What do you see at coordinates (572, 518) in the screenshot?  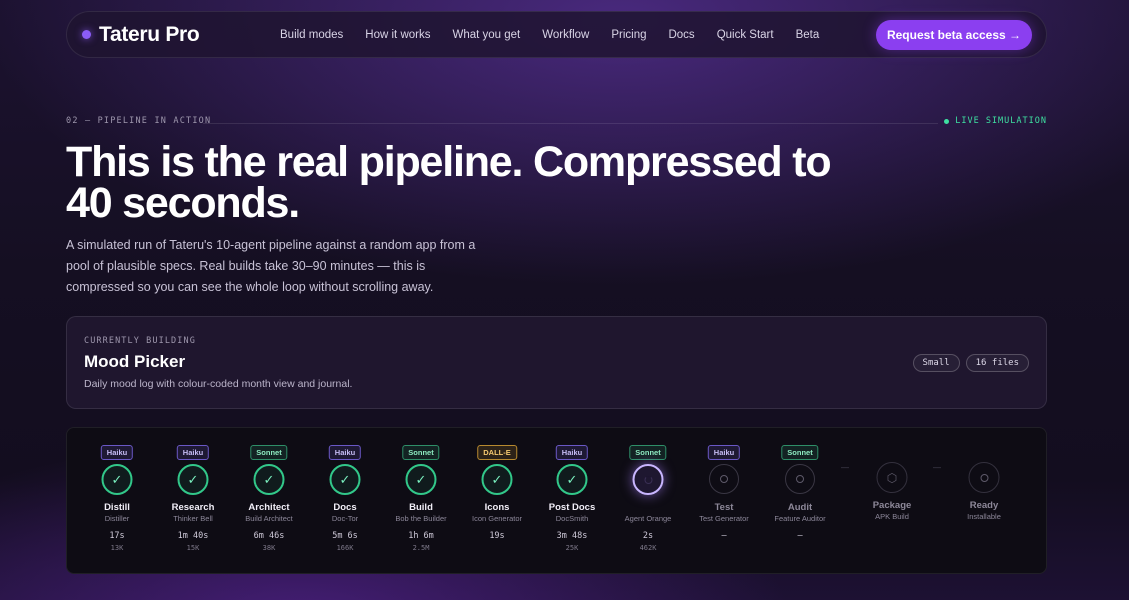 I see `stage-agent: DocSmith` at bounding box center [572, 518].